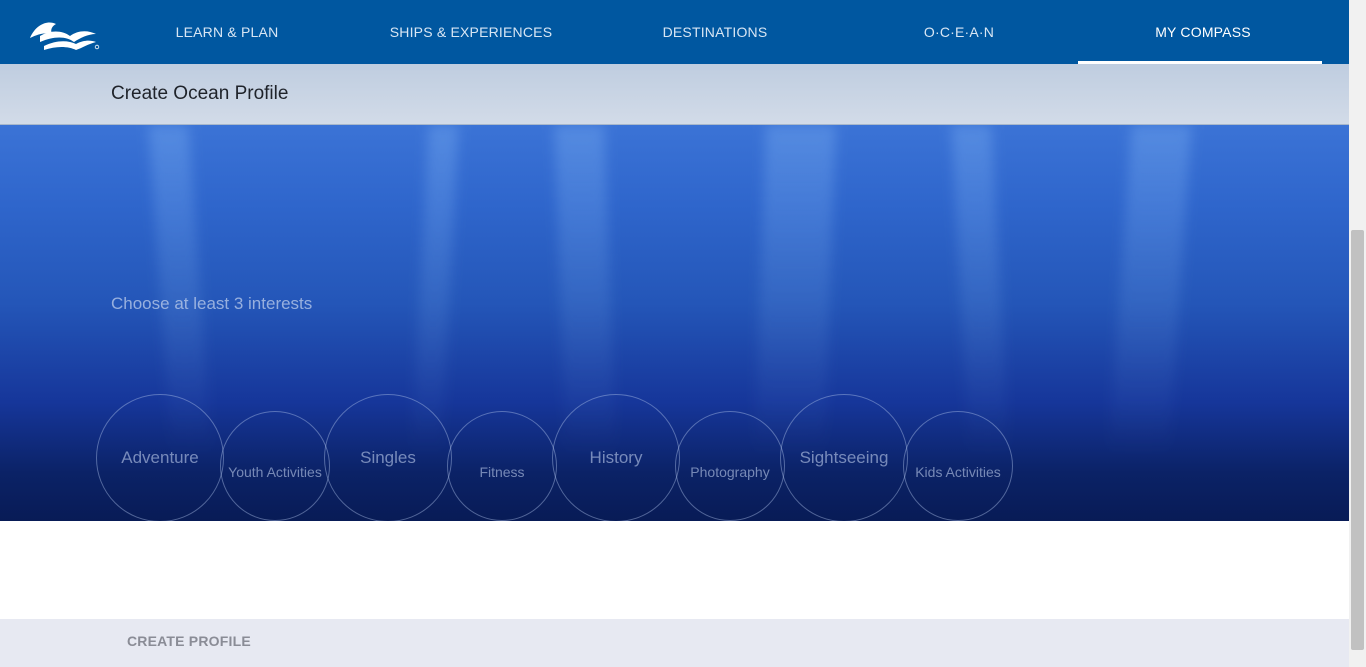 The width and height of the screenshot is (1366, 667). Describe the element at coordinates (959, 32) in the screenshot. I see `nav-ocean: O·C·E·A·N` at that location.